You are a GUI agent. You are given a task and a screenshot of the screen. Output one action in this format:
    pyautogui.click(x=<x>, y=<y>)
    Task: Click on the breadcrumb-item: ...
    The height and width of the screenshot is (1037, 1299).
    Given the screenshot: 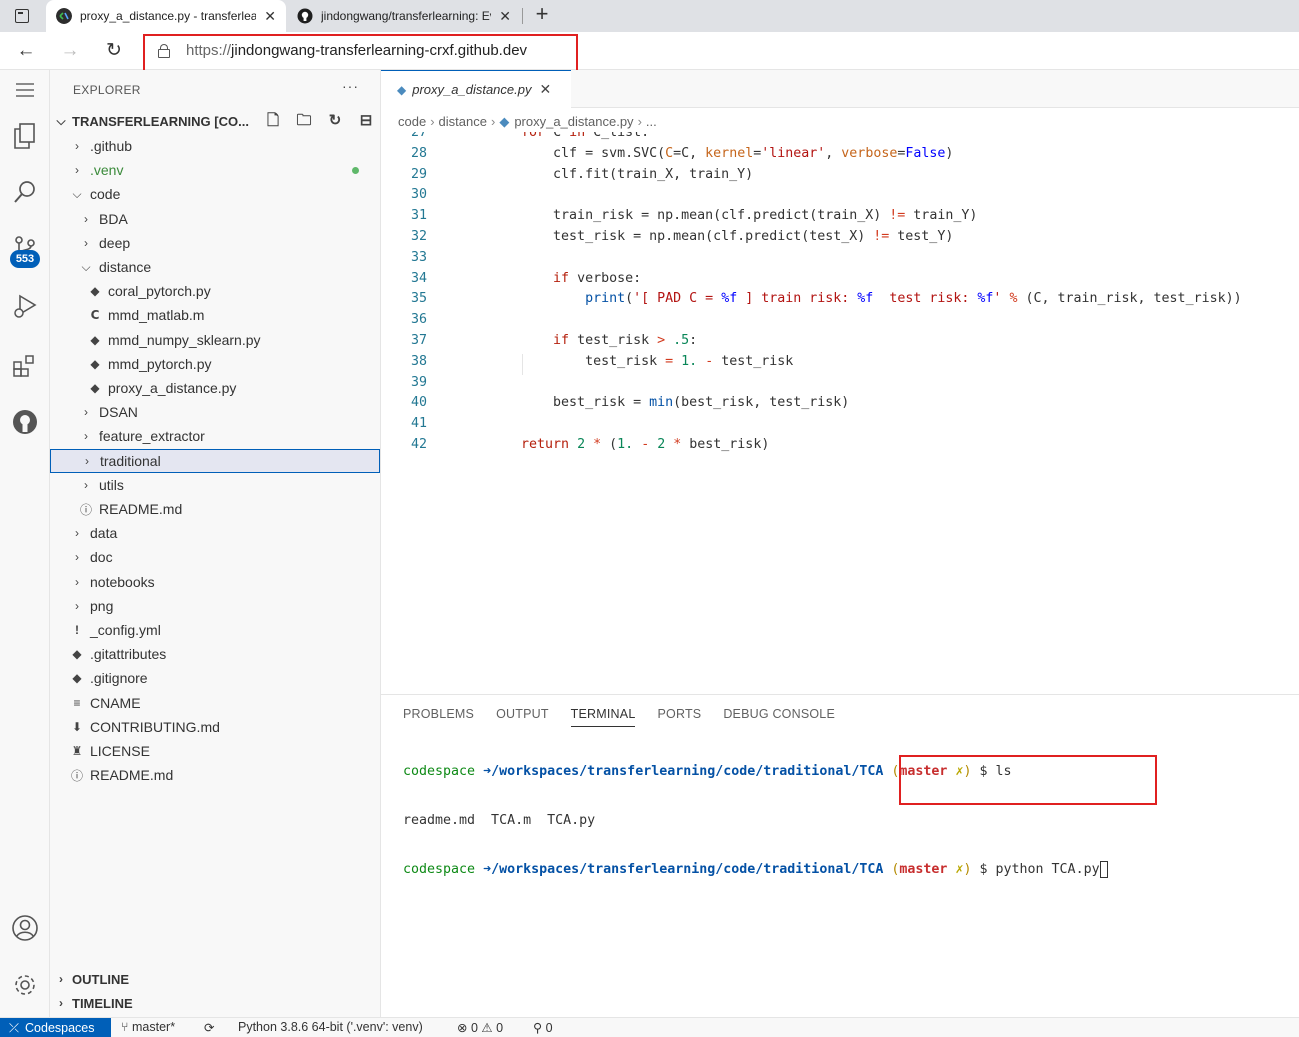 What is the action you would take?
    pyautogui.click(x=651, y=121)
    